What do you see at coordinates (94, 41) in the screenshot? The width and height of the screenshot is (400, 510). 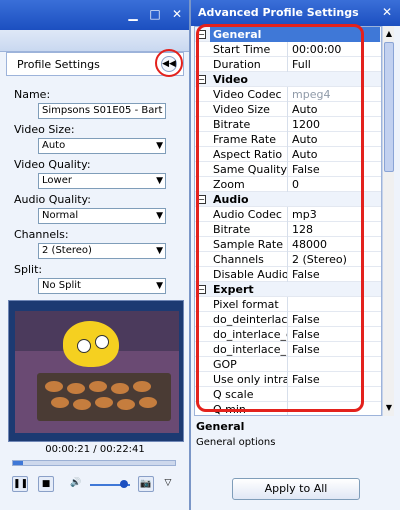 I see `left-toolbar` at bounding box center [94, 41].